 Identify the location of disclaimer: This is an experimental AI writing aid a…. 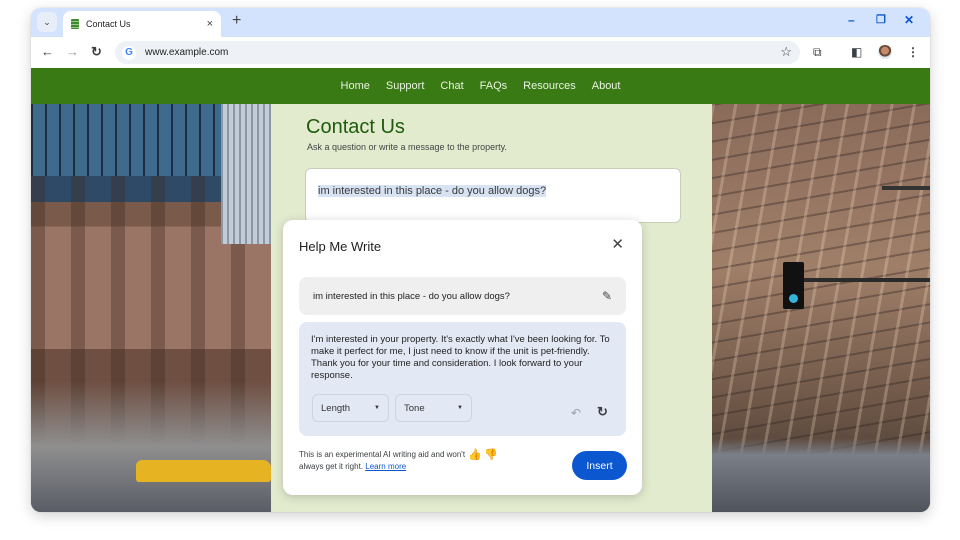
(389, 461).